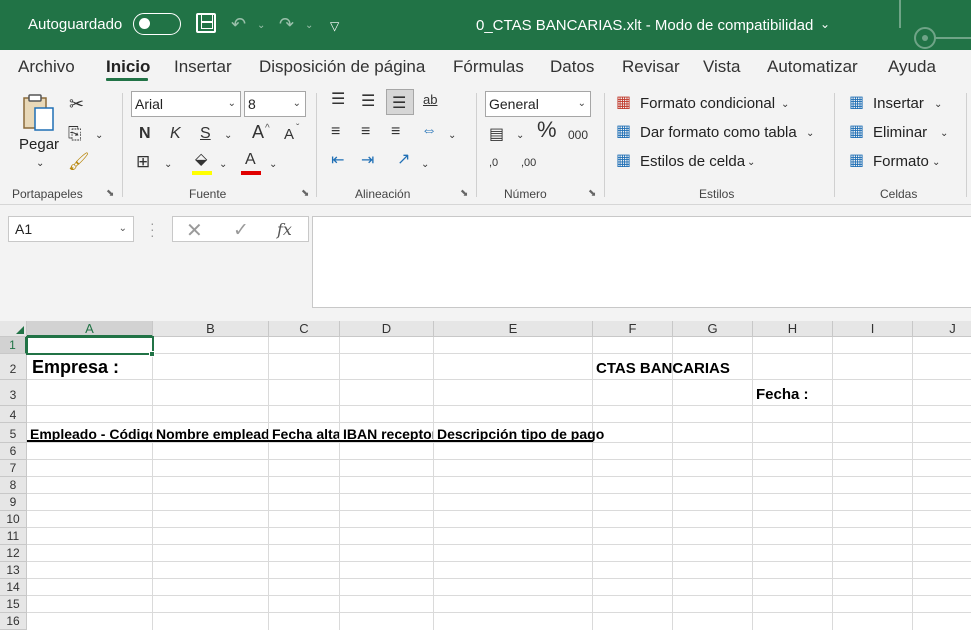  Describe the element at coordinates (578, 135) in the screenshot. I see `thousands-button: 000` at that location.